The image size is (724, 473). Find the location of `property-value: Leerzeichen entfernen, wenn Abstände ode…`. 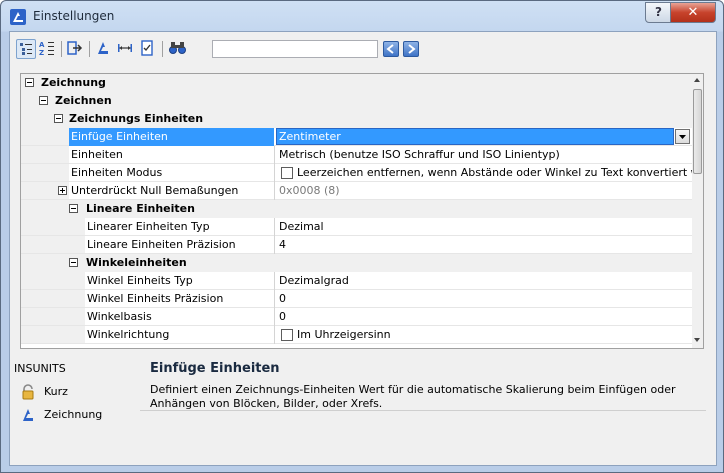

property-value: Leerzeichen entfernen, wenn Abstände ode… is located at coordinates (500, 172).